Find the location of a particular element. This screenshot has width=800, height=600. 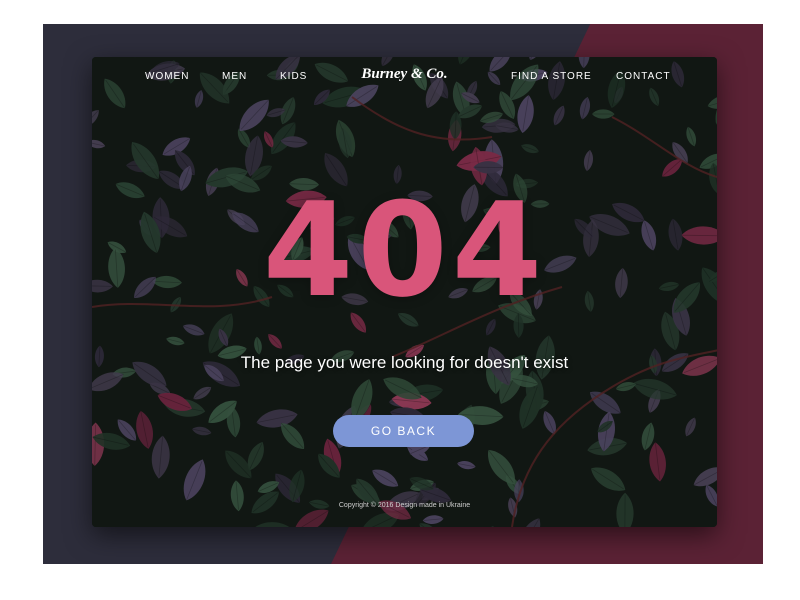

go-back-button: GO BACK is located at coordinates (403, 431).